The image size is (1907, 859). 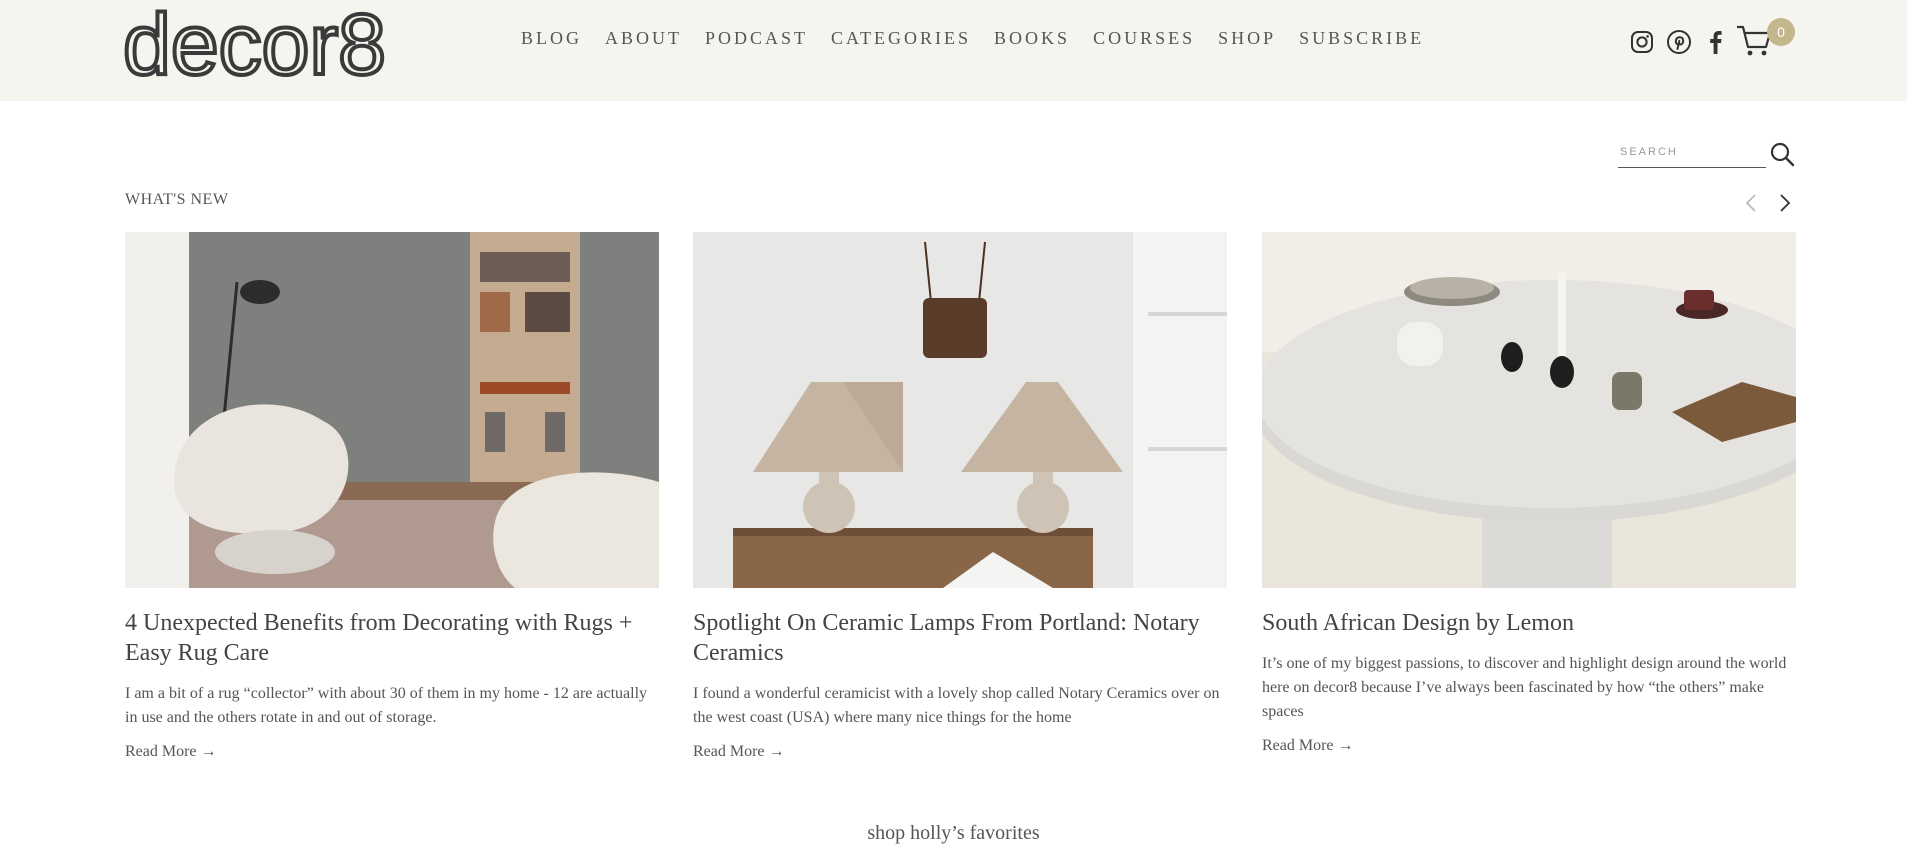 I want to click on facebook-icon, so click(x=1715, y=42).